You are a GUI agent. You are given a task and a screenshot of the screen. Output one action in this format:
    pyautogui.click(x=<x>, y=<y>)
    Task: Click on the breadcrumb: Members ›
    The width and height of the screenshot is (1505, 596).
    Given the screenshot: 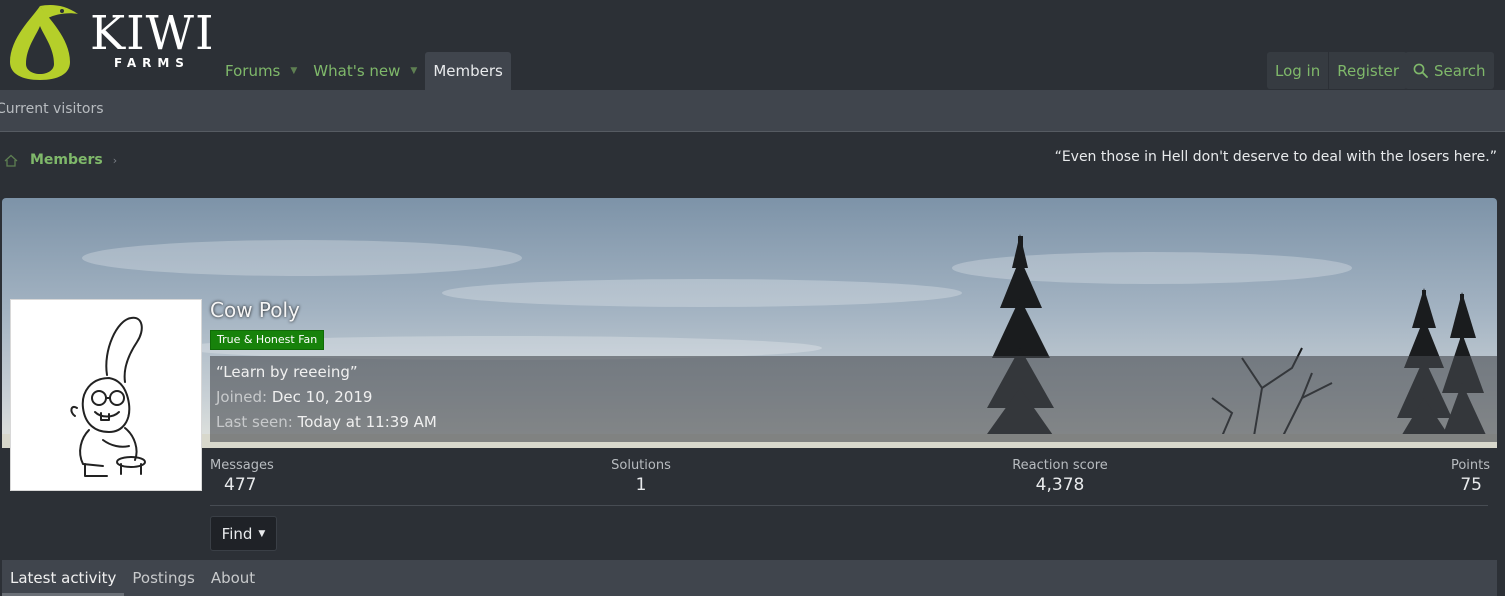 What is the action you would take?
    pyautogui.click(x=60, y=160)
    